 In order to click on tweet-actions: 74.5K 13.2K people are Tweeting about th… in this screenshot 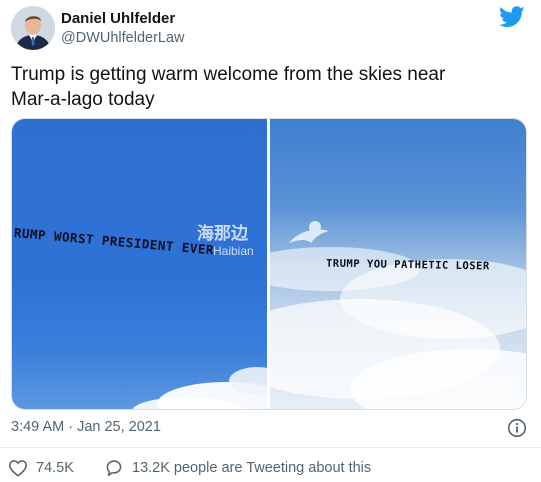, I will do `click(268, 468)`.